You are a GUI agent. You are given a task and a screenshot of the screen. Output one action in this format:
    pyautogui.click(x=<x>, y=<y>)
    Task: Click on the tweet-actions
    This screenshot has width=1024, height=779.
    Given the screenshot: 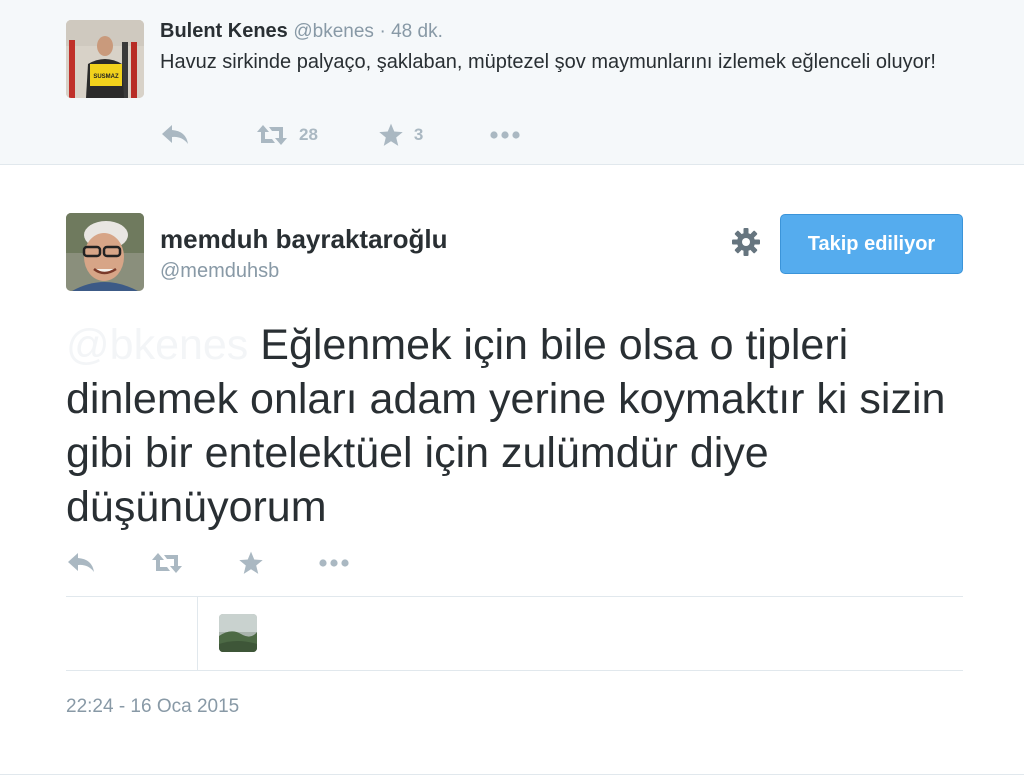 What is the action you would take?
    pyautogui.click(x=208, y=563)
    